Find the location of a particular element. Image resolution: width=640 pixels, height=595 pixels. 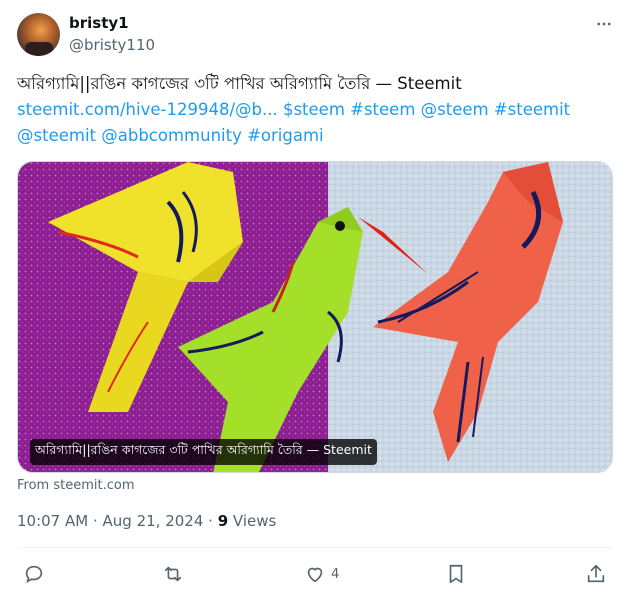

like-button: 4 is located at coordinates (321, 574).